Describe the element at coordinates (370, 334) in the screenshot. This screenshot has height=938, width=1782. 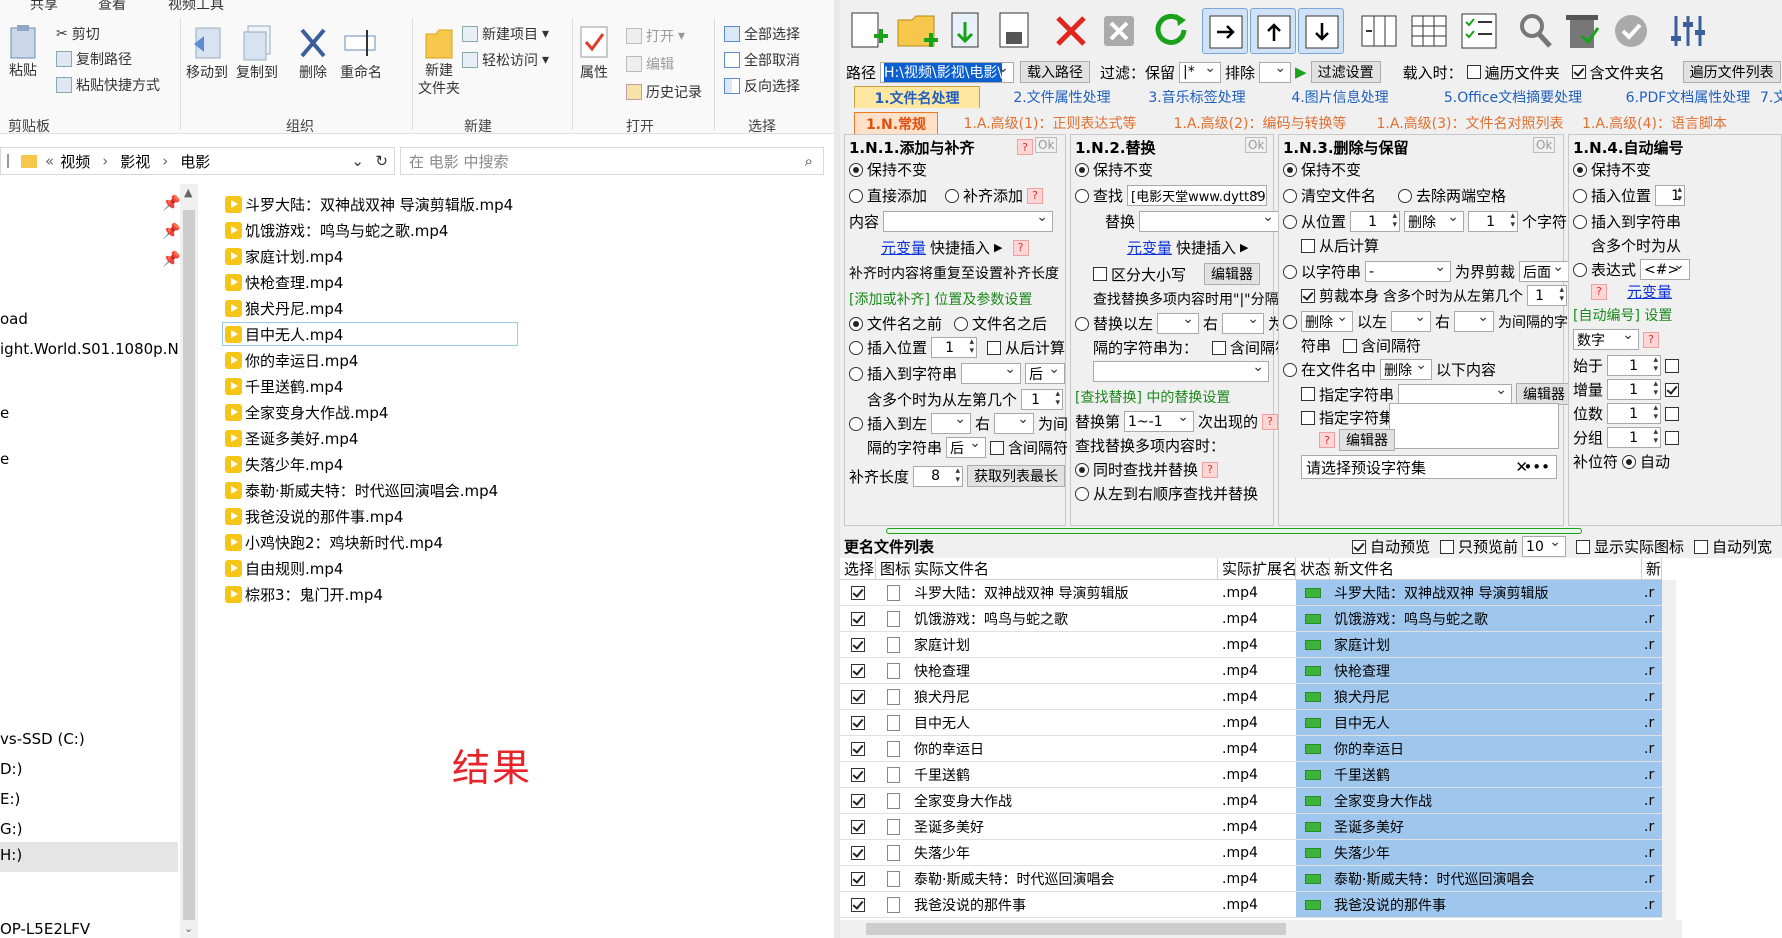
I see `file-item-selected: 目中无人.mp4` at that location.